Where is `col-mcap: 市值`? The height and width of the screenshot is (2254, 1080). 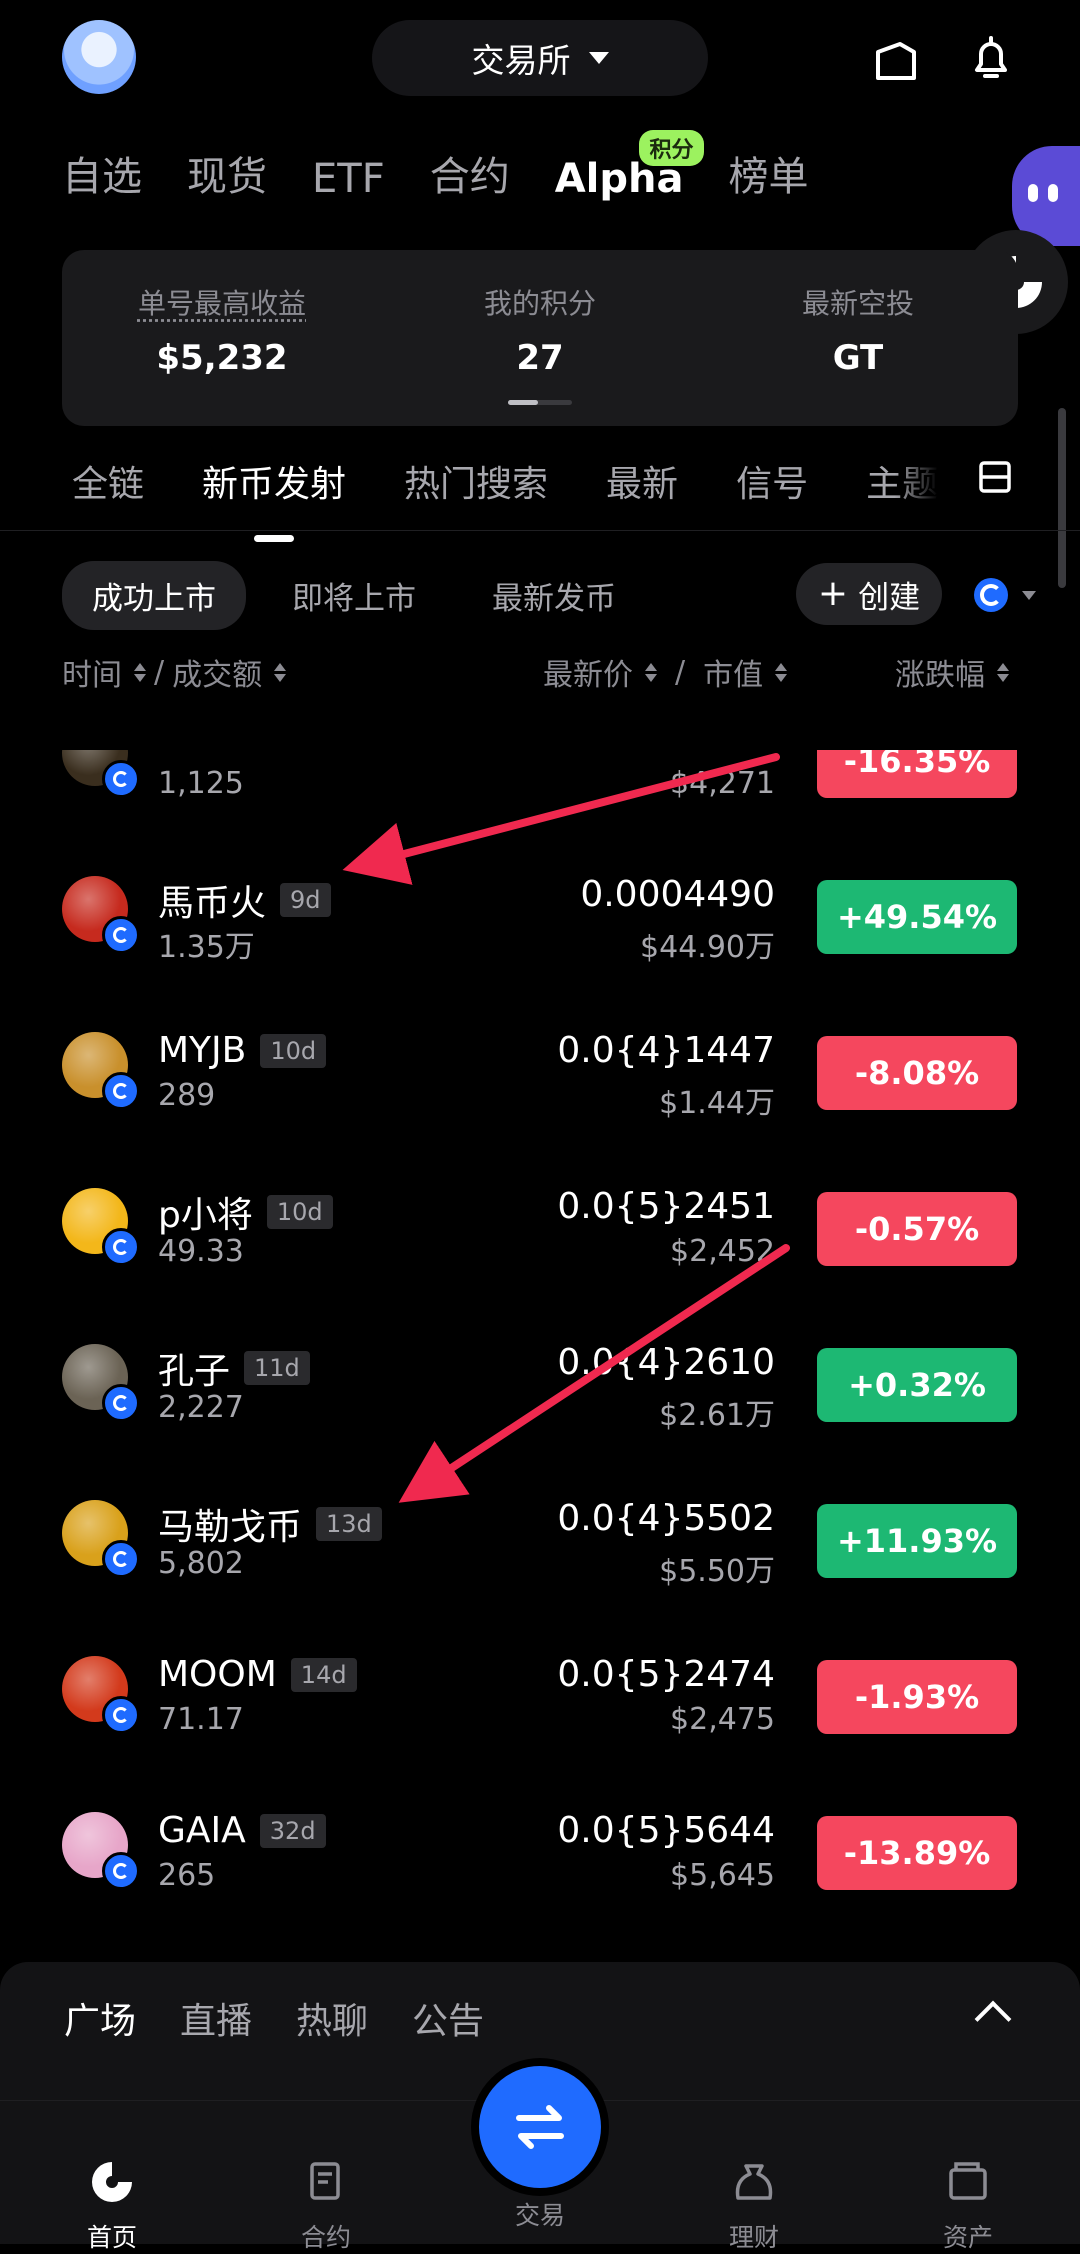
col-mcap: 市值 is located at coordinates (733, 672).